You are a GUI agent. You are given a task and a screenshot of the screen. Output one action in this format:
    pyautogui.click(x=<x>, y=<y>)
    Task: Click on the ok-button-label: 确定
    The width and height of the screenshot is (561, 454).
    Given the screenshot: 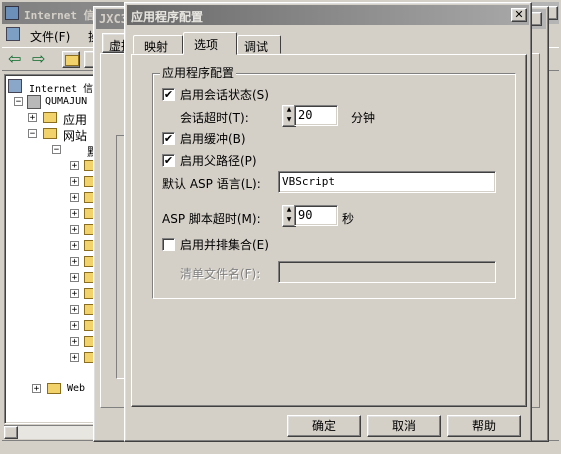 What is the action you would take?
    pyautogui.click(x=323, y=426)
    